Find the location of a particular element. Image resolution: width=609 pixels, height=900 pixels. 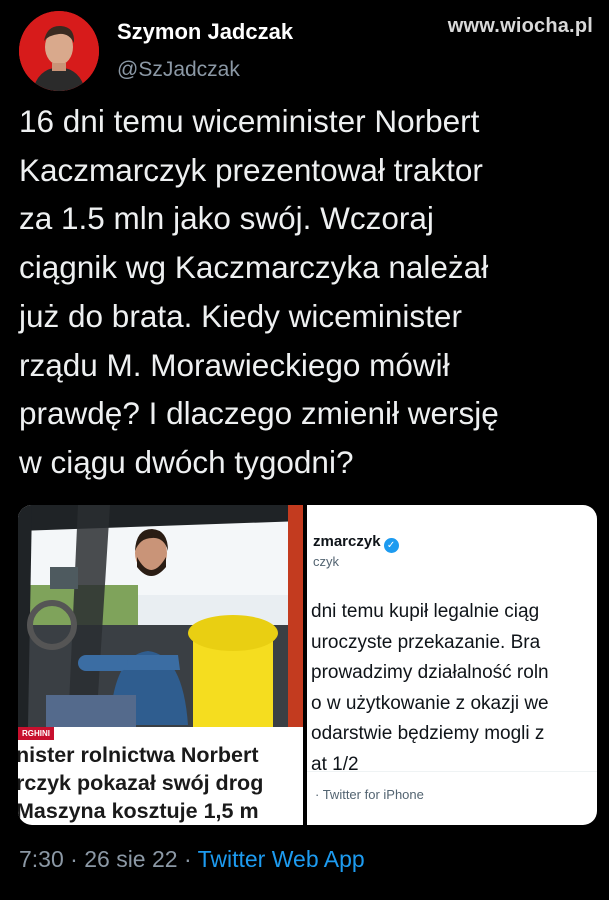

tweet-line: 16 dni temu wiceminister Norbert is located at coordinates (249, 121).